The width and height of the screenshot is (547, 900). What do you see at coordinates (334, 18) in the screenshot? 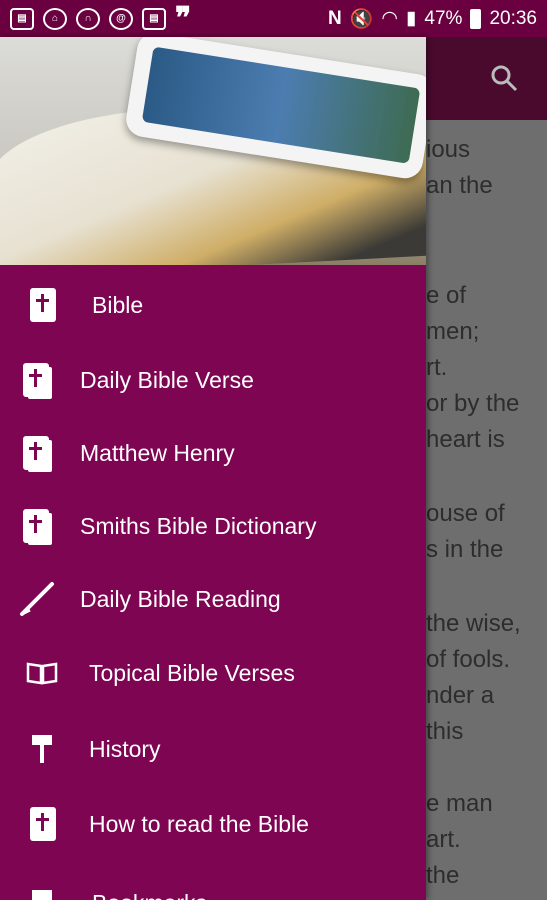
I see `nfc-icon: N` at bounding box center [334, 18].